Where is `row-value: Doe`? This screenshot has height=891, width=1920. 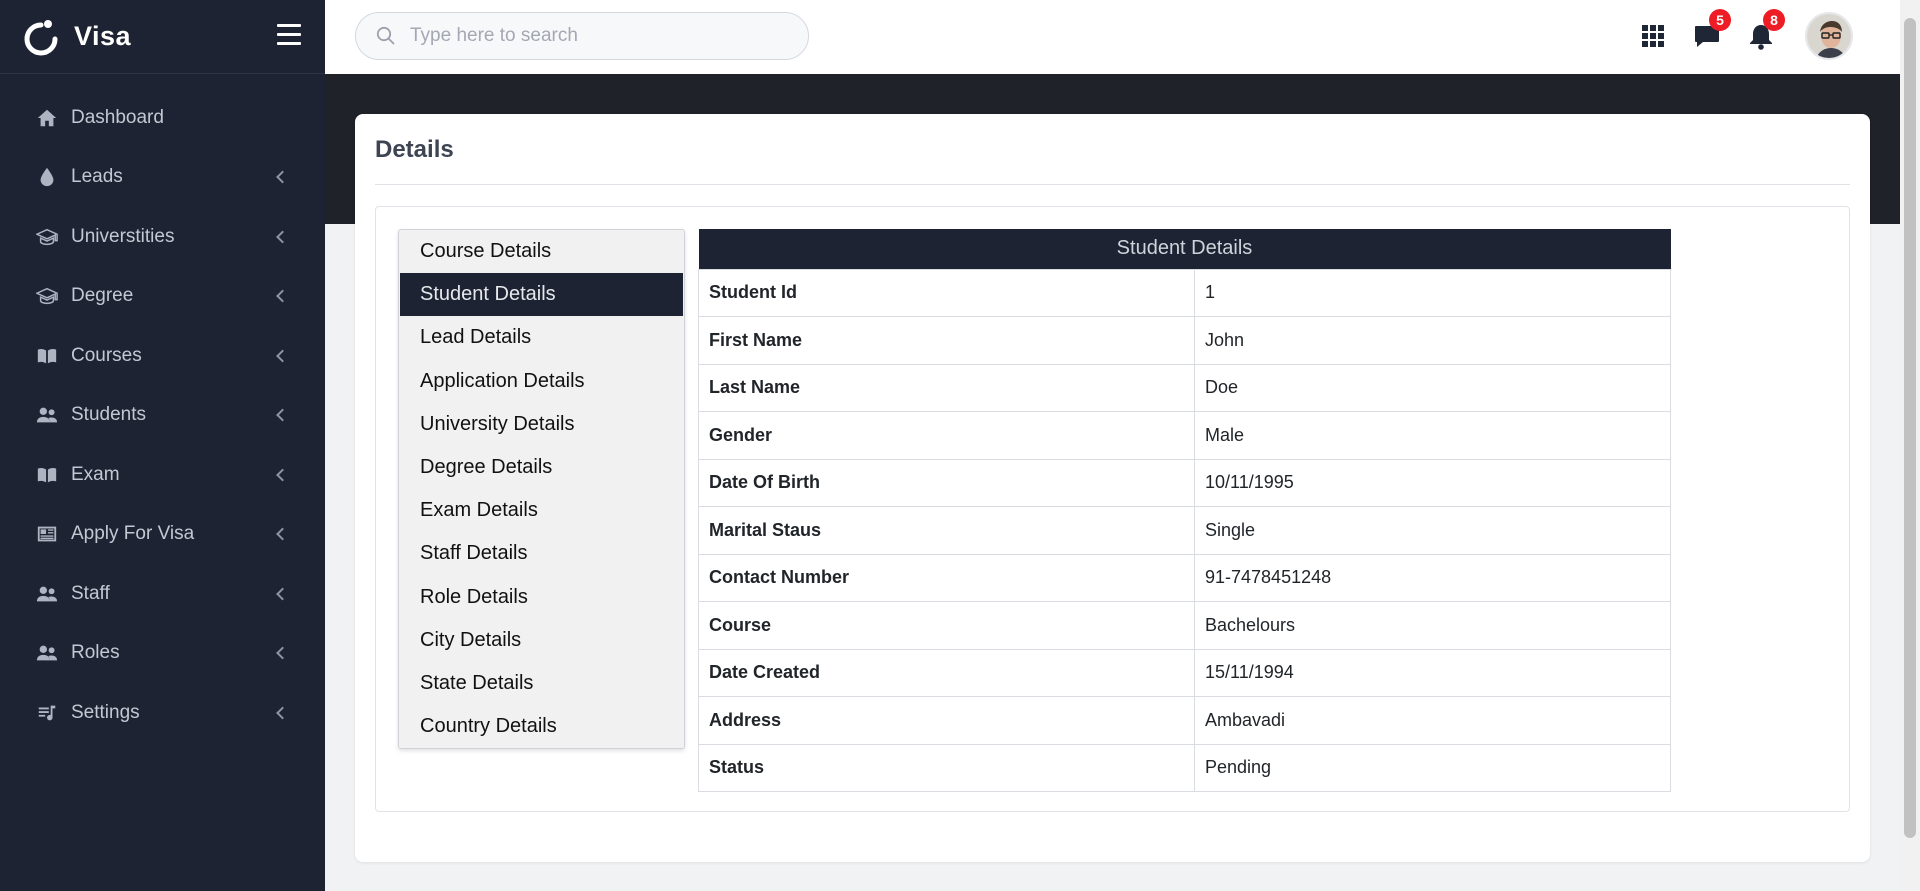 row-value: Doe is located at coordinates (1432, 387).